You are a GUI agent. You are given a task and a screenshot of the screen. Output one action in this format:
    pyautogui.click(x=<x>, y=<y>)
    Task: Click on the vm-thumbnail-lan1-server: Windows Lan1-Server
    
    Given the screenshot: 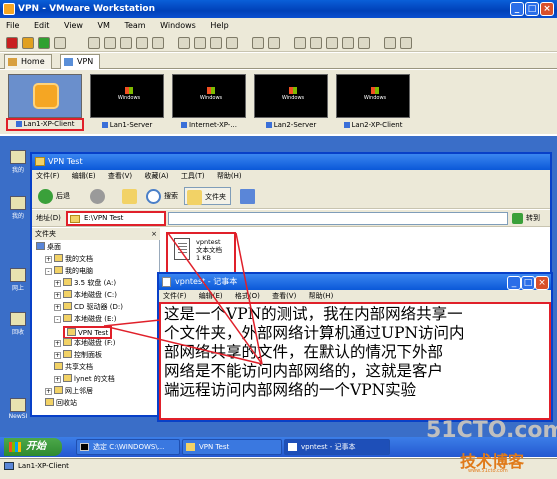 What is the action you would take?
    pyautogui.click(x=127, y=102)
    